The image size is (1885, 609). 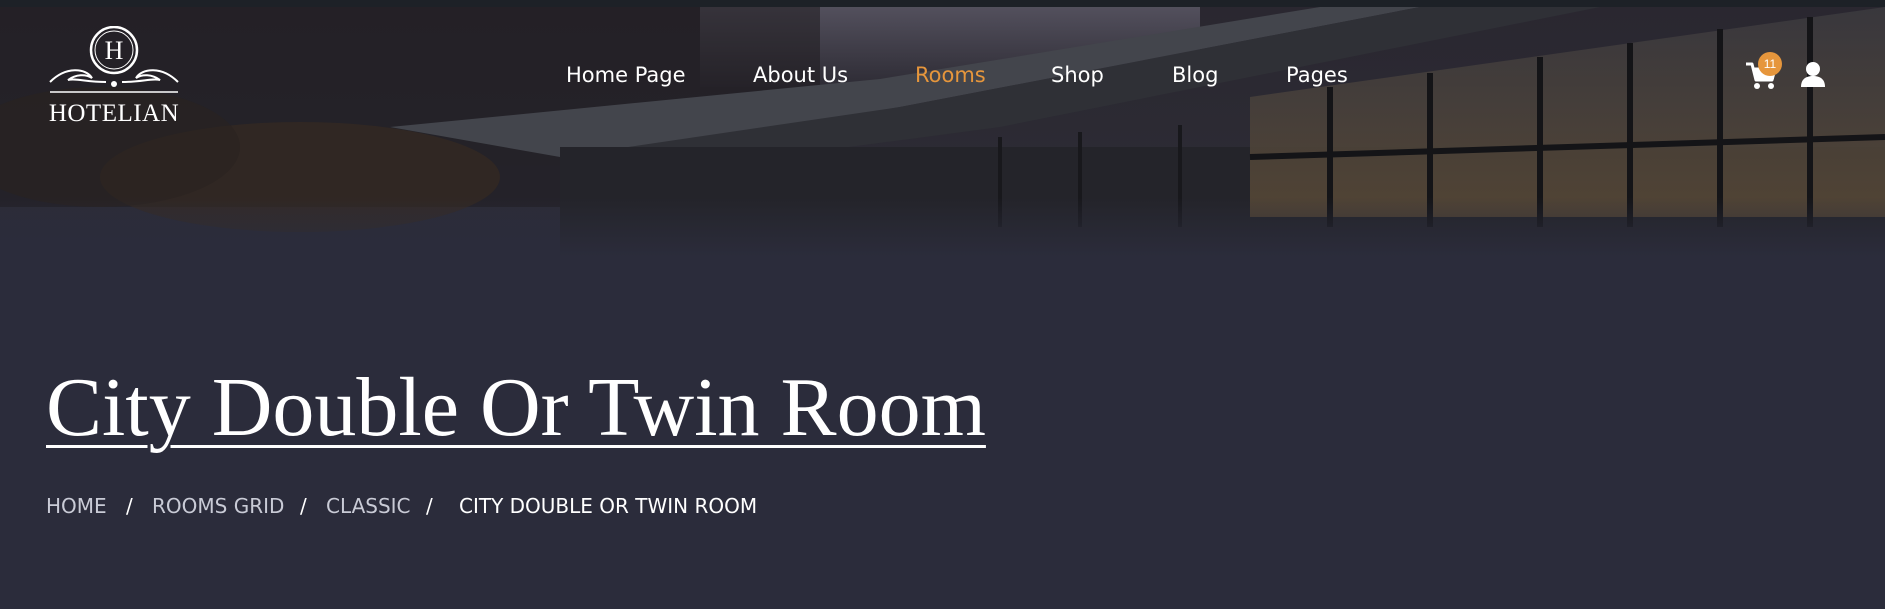 What do you see at coordinates (1195, 75) in the screenshot?
I see `nav-item-blog: Blog` at bounding box center [1195, 75].